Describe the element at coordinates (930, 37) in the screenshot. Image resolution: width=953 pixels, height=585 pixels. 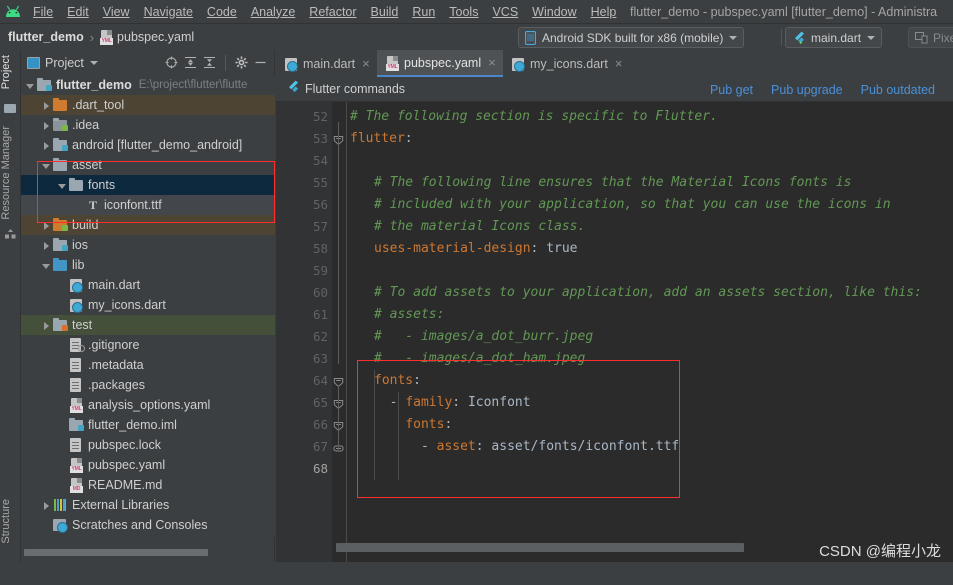
I see `extra-device-widget: Pixe` at that location.